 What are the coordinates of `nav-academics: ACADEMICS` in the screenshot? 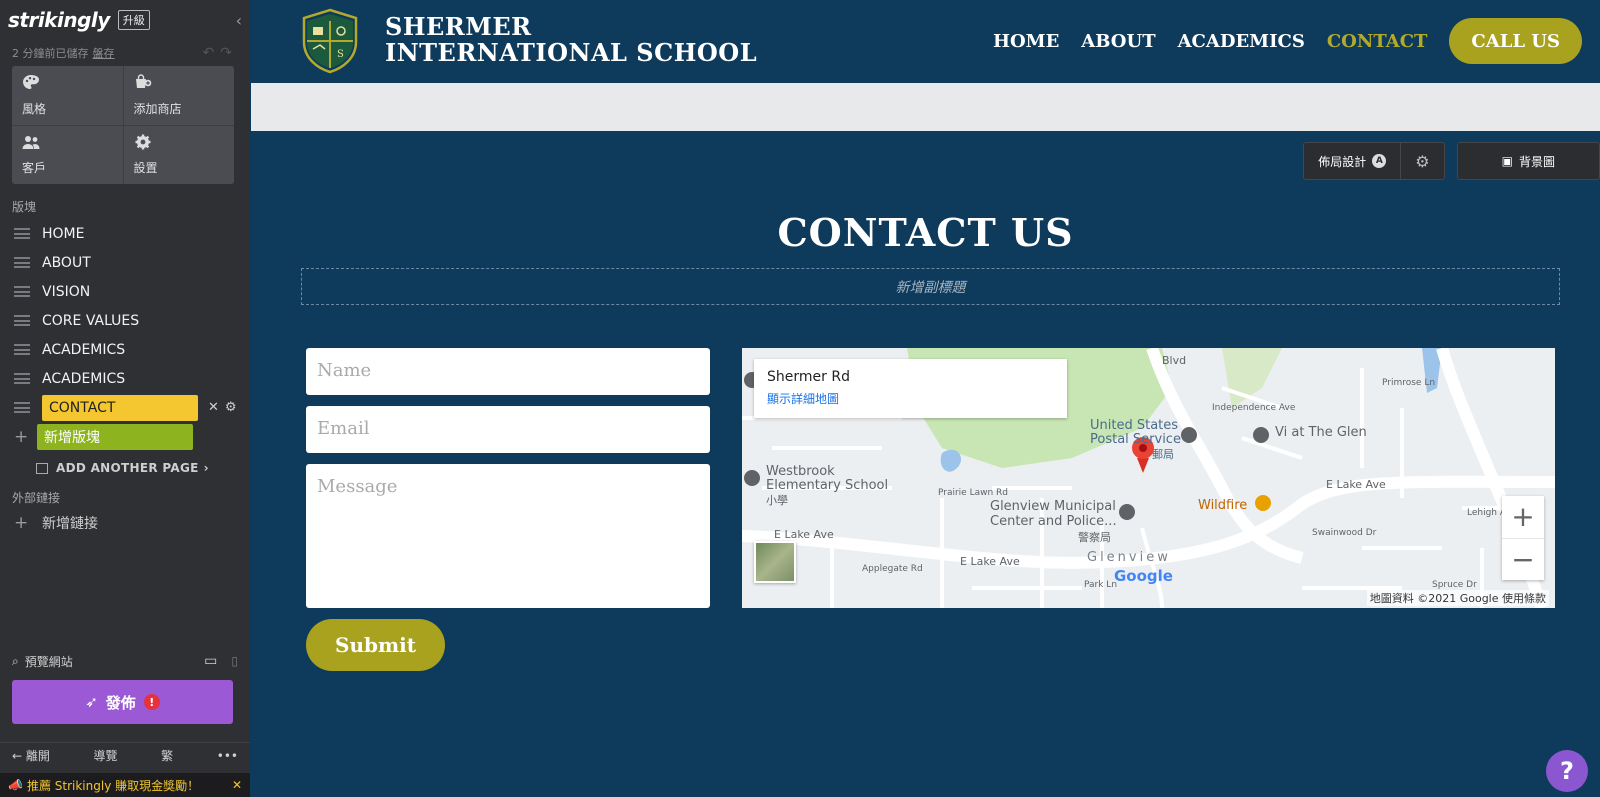 It's located at (1241, 41).